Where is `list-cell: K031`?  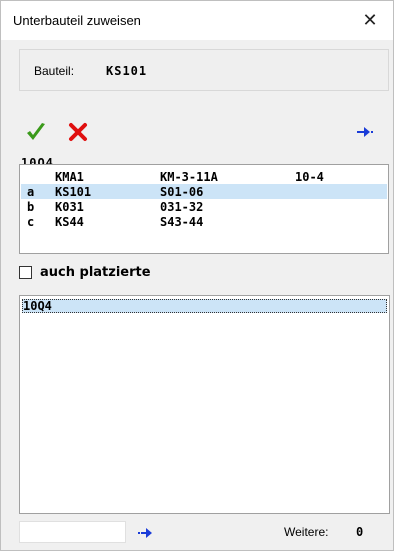 list-cell: K031 is located at coordinates (69, 207).